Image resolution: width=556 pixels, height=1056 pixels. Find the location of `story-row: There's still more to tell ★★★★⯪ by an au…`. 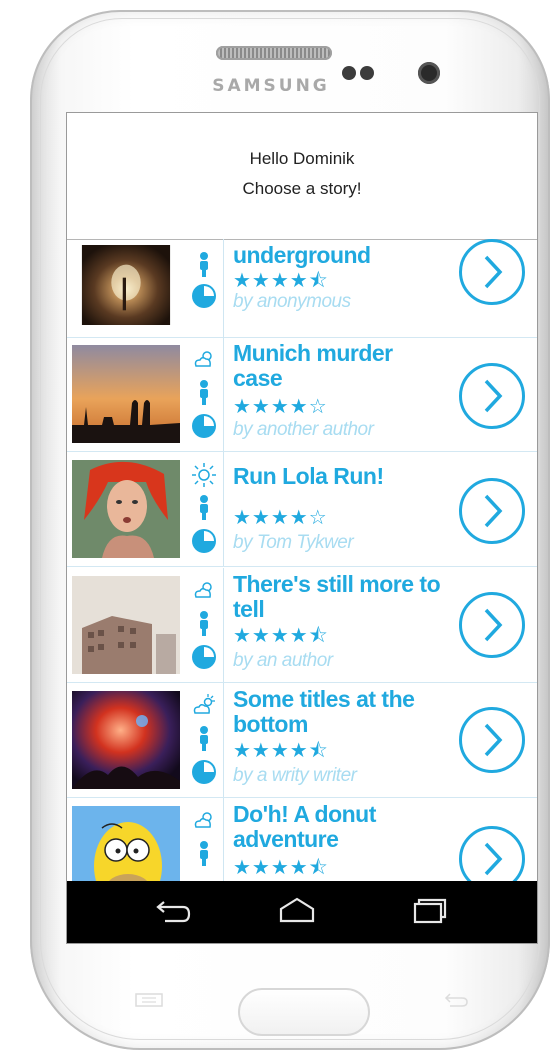

story-row: There's still more to tell ★★★★⯪ by an au… is located at coordinates (302, 625).